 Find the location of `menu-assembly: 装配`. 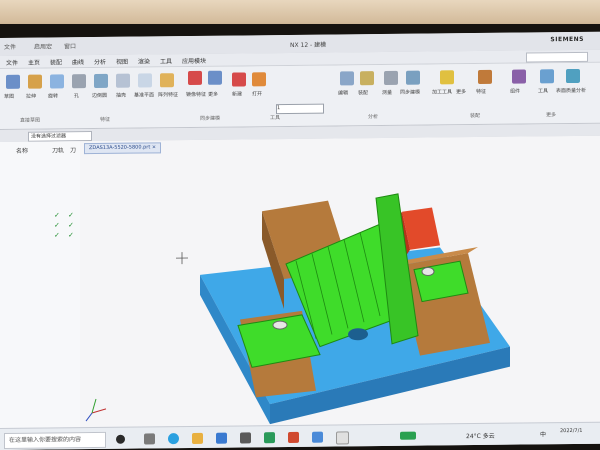

menu-assembly: 装配 is located at coordinates (56, 61).